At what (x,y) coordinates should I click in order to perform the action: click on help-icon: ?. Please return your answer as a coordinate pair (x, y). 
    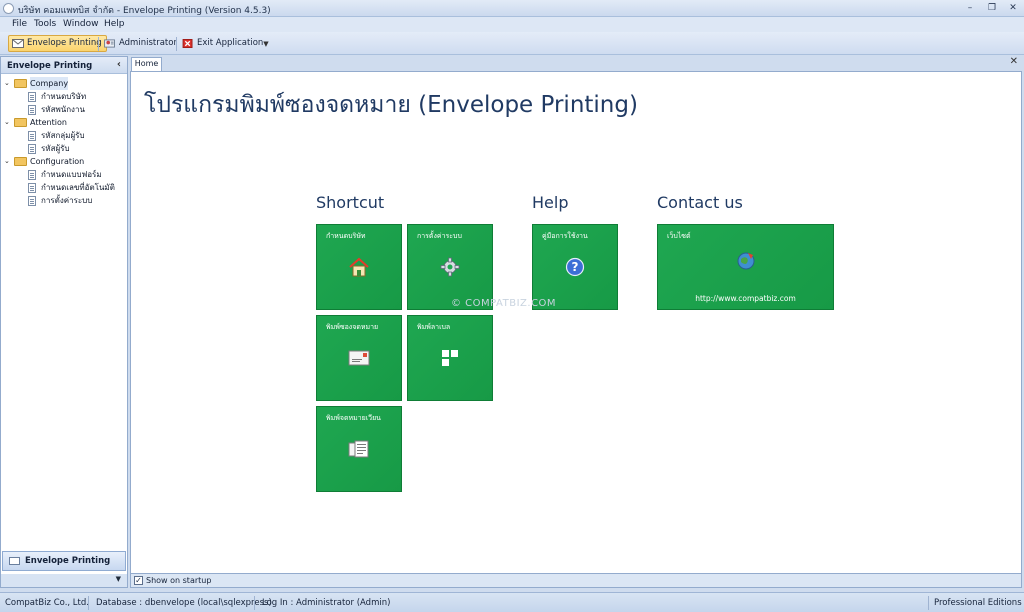
    Looking at the image, I should click on (575, 267).